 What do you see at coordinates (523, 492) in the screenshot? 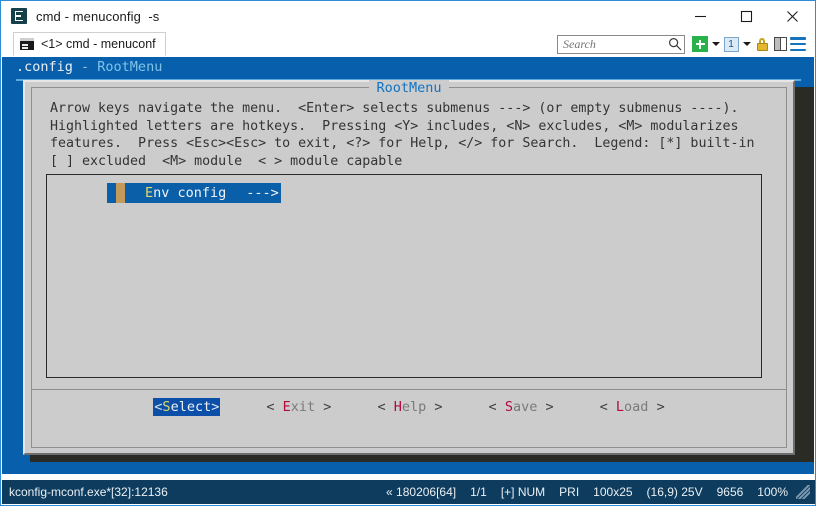
I see `status-num: [+] NUM` at bounding box center [523, 492].